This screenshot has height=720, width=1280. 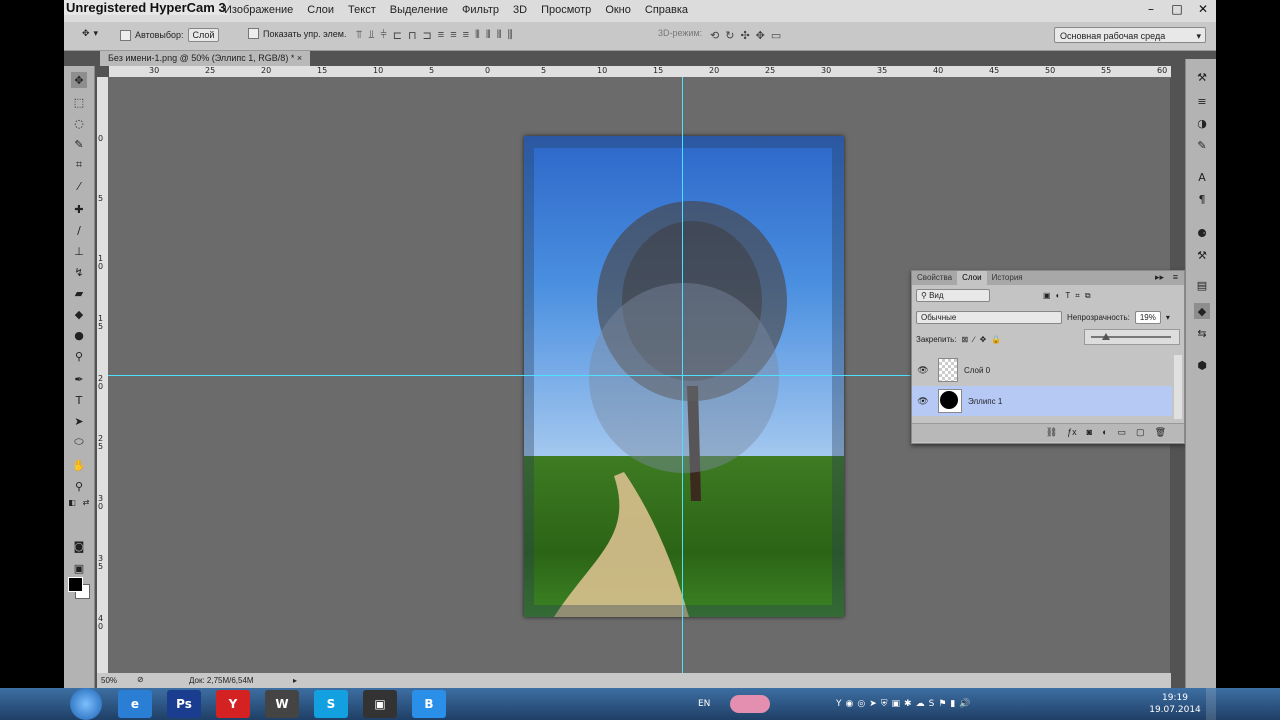 I want to click on language-indicator: EN, so click(x=704, y=704).